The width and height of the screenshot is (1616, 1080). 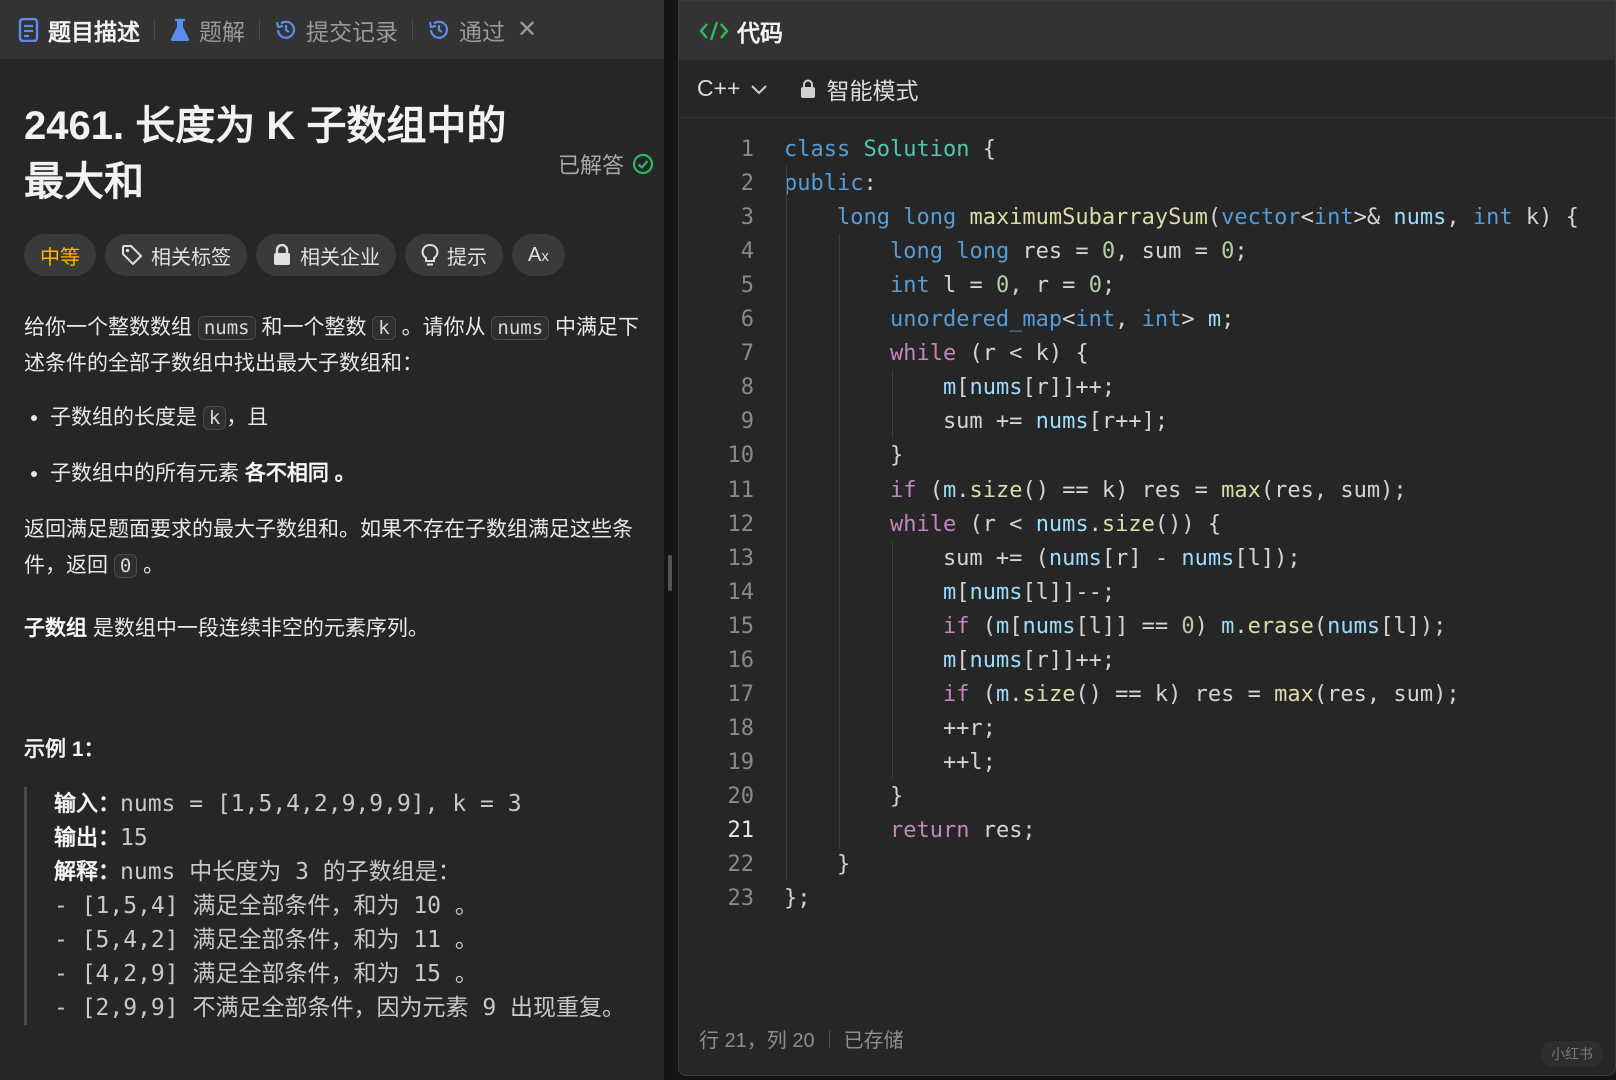 I want to click on description-icon, so click(x=28, y=29).